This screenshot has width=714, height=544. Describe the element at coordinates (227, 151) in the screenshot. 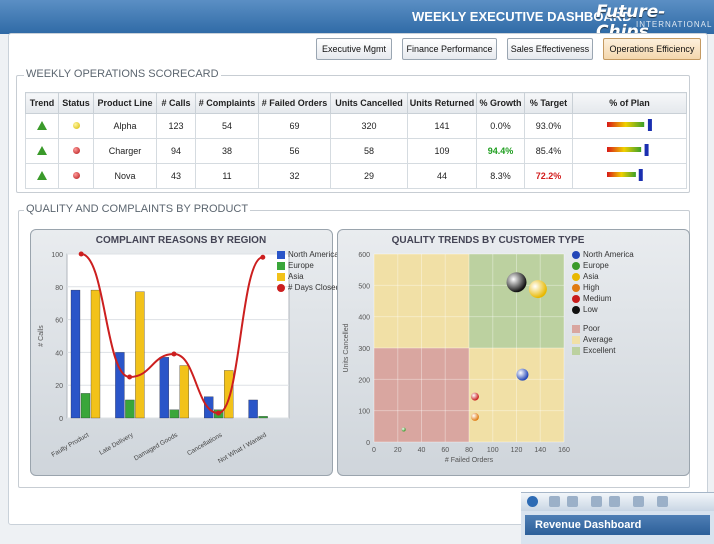

I see `complaints-cell: 38` at that location.